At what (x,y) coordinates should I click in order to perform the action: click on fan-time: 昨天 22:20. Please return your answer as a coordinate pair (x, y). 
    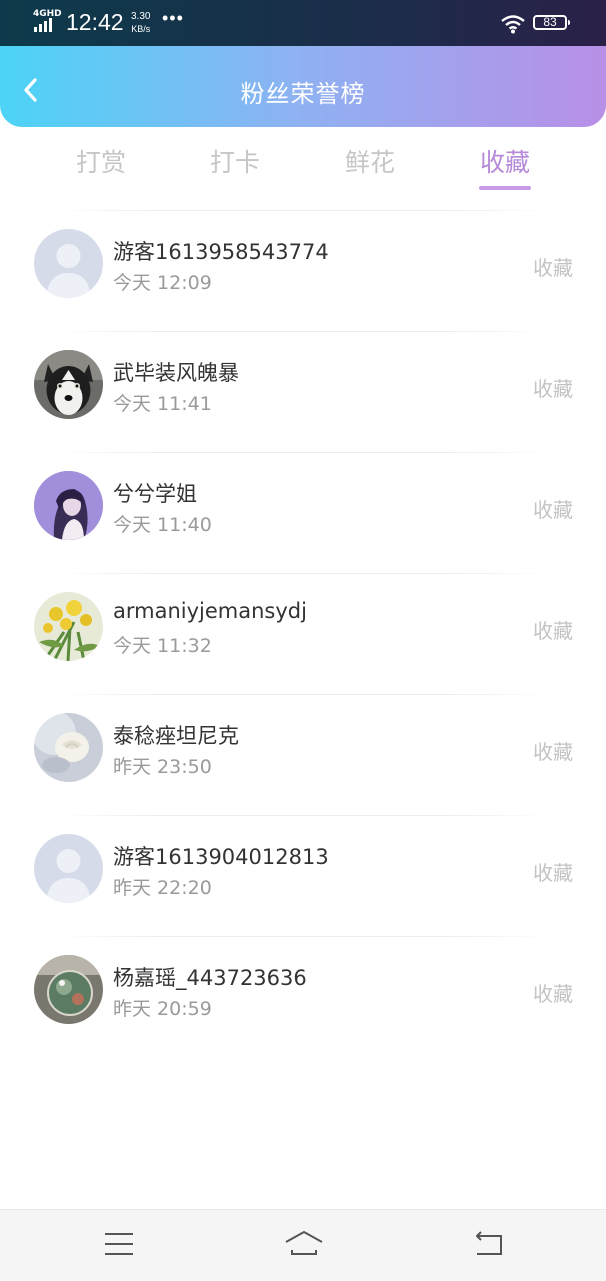
    Looking at the image, I should click on (162, 888).